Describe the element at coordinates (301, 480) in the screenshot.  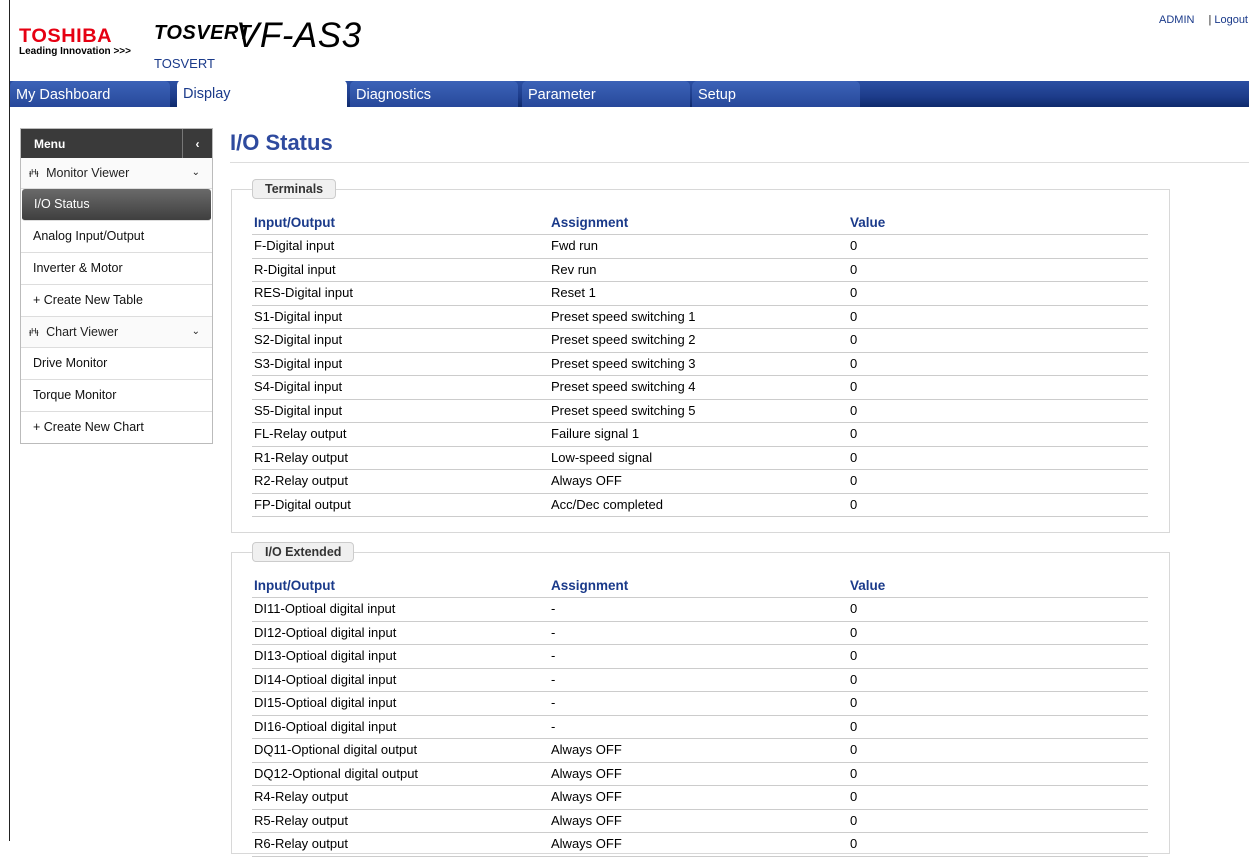
I see `io-name-cell: R2-Relay output` at that location.